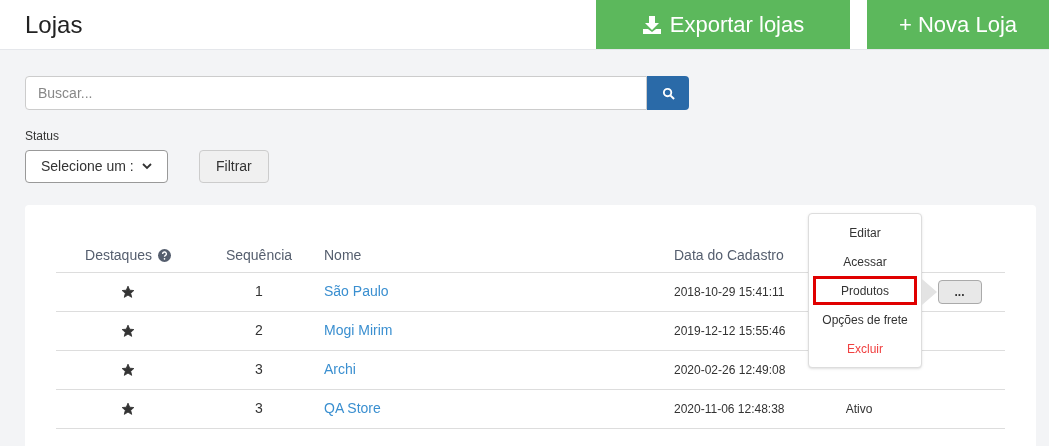 Image resolution: width=1049 pixels, height=446 pixels. What do you see at coordinates (730, 369) in the screenshot?
I see `table-cell: 2020-02-26 12:49:08` at bounding box center [730, 369].